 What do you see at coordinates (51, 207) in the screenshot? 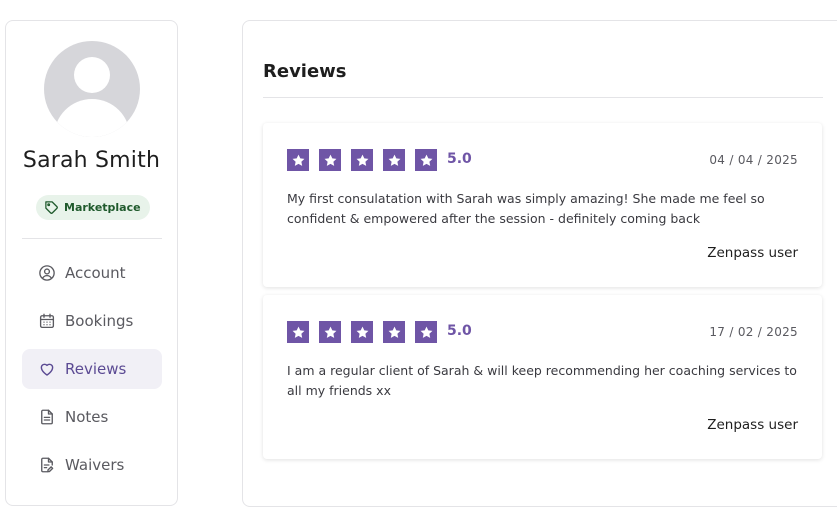
I see `tag-icon` at bounding box center [51, 207].